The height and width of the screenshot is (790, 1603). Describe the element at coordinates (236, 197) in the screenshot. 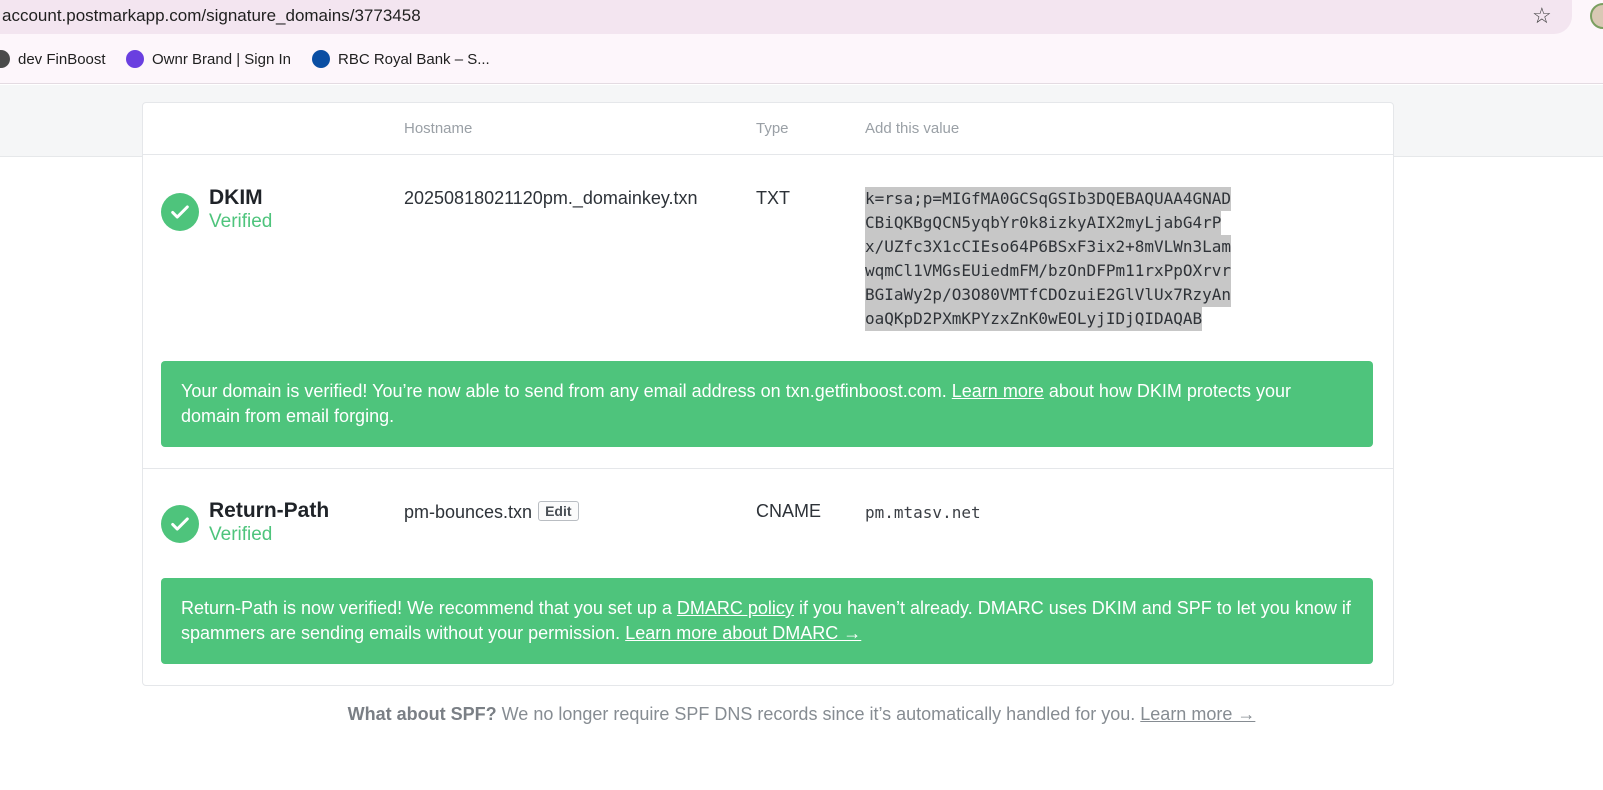

I see `dkim-title: DKIM` at that location.